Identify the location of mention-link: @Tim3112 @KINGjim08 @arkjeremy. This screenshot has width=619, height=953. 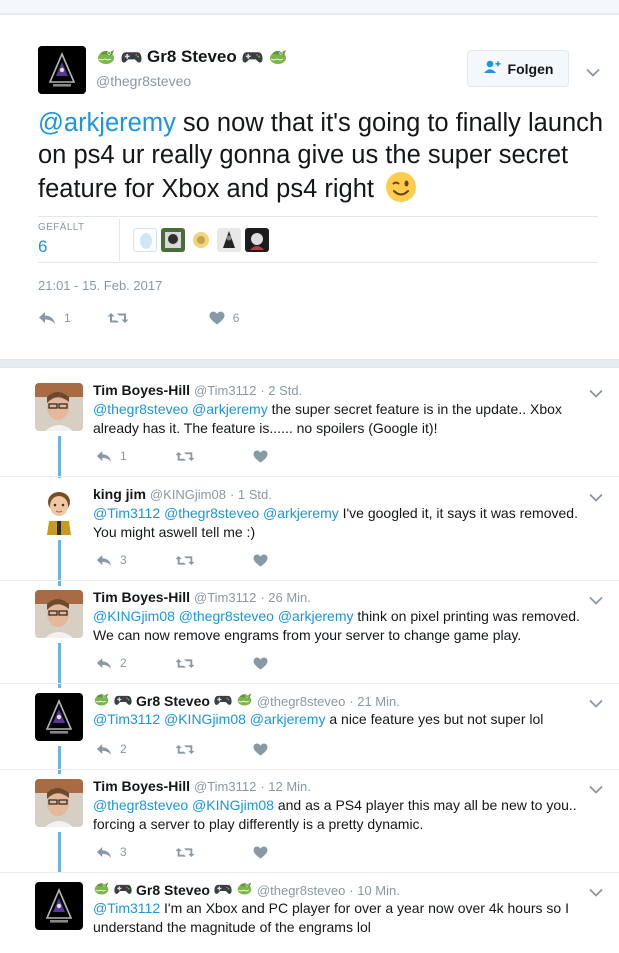
(209, 719).